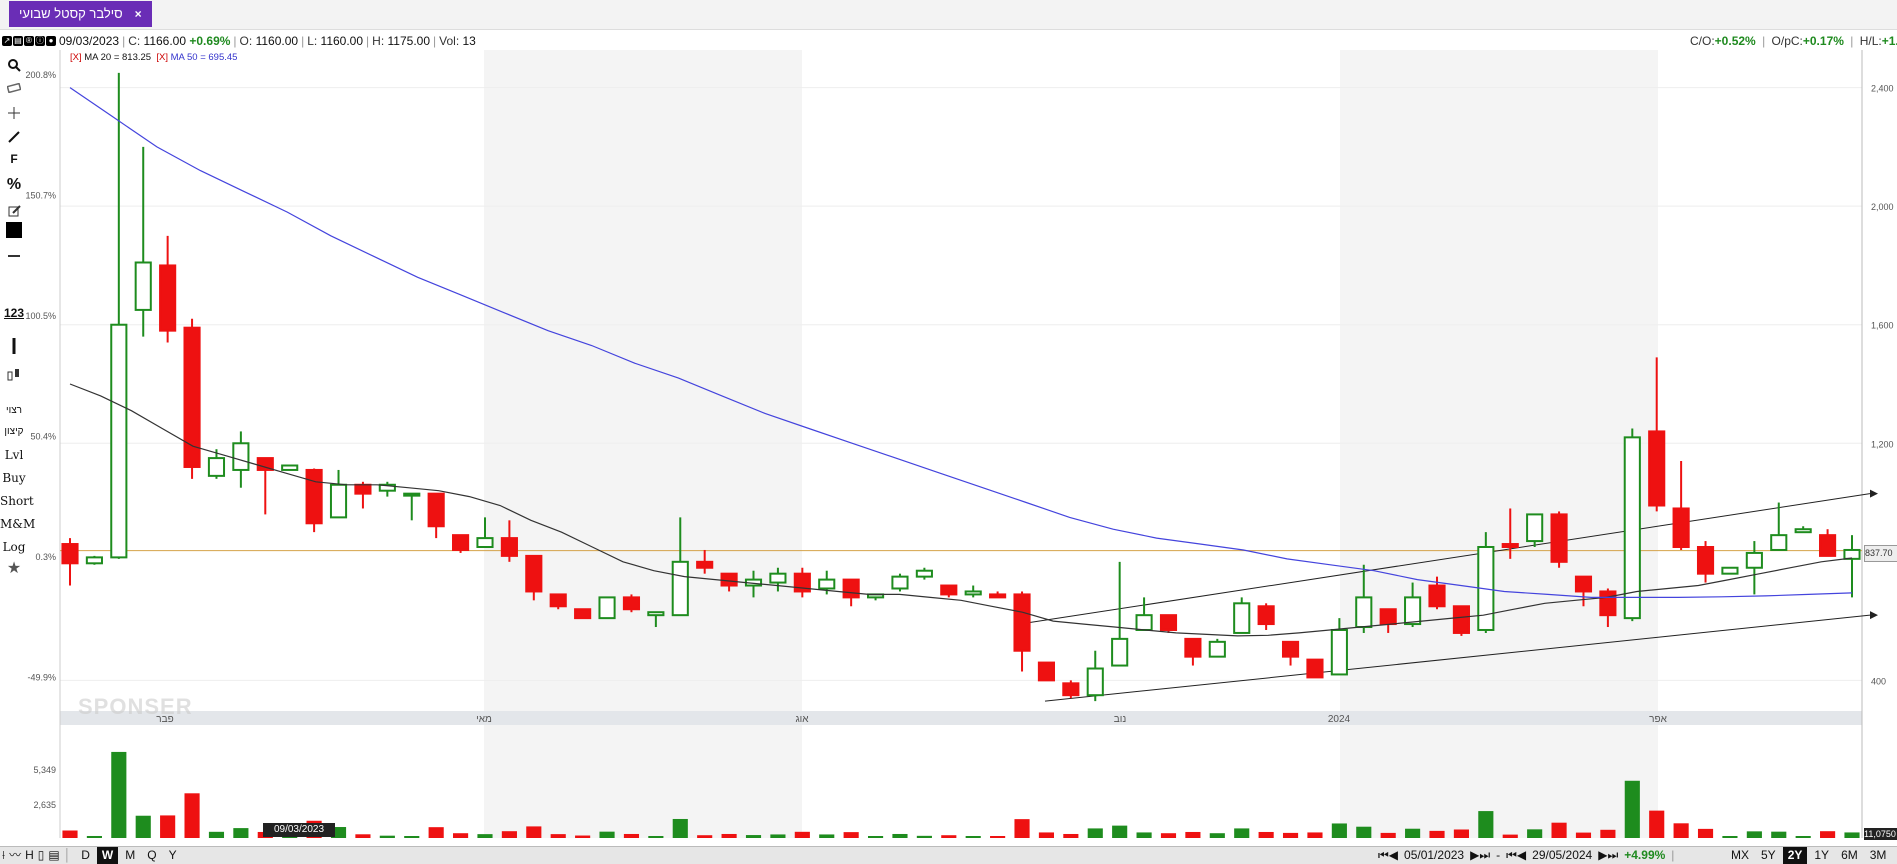 This screenshot has height=864, width=1897. Describe the element at coordinates (151, 855) in the screenshot. I see `interval-q: Q` at that location.